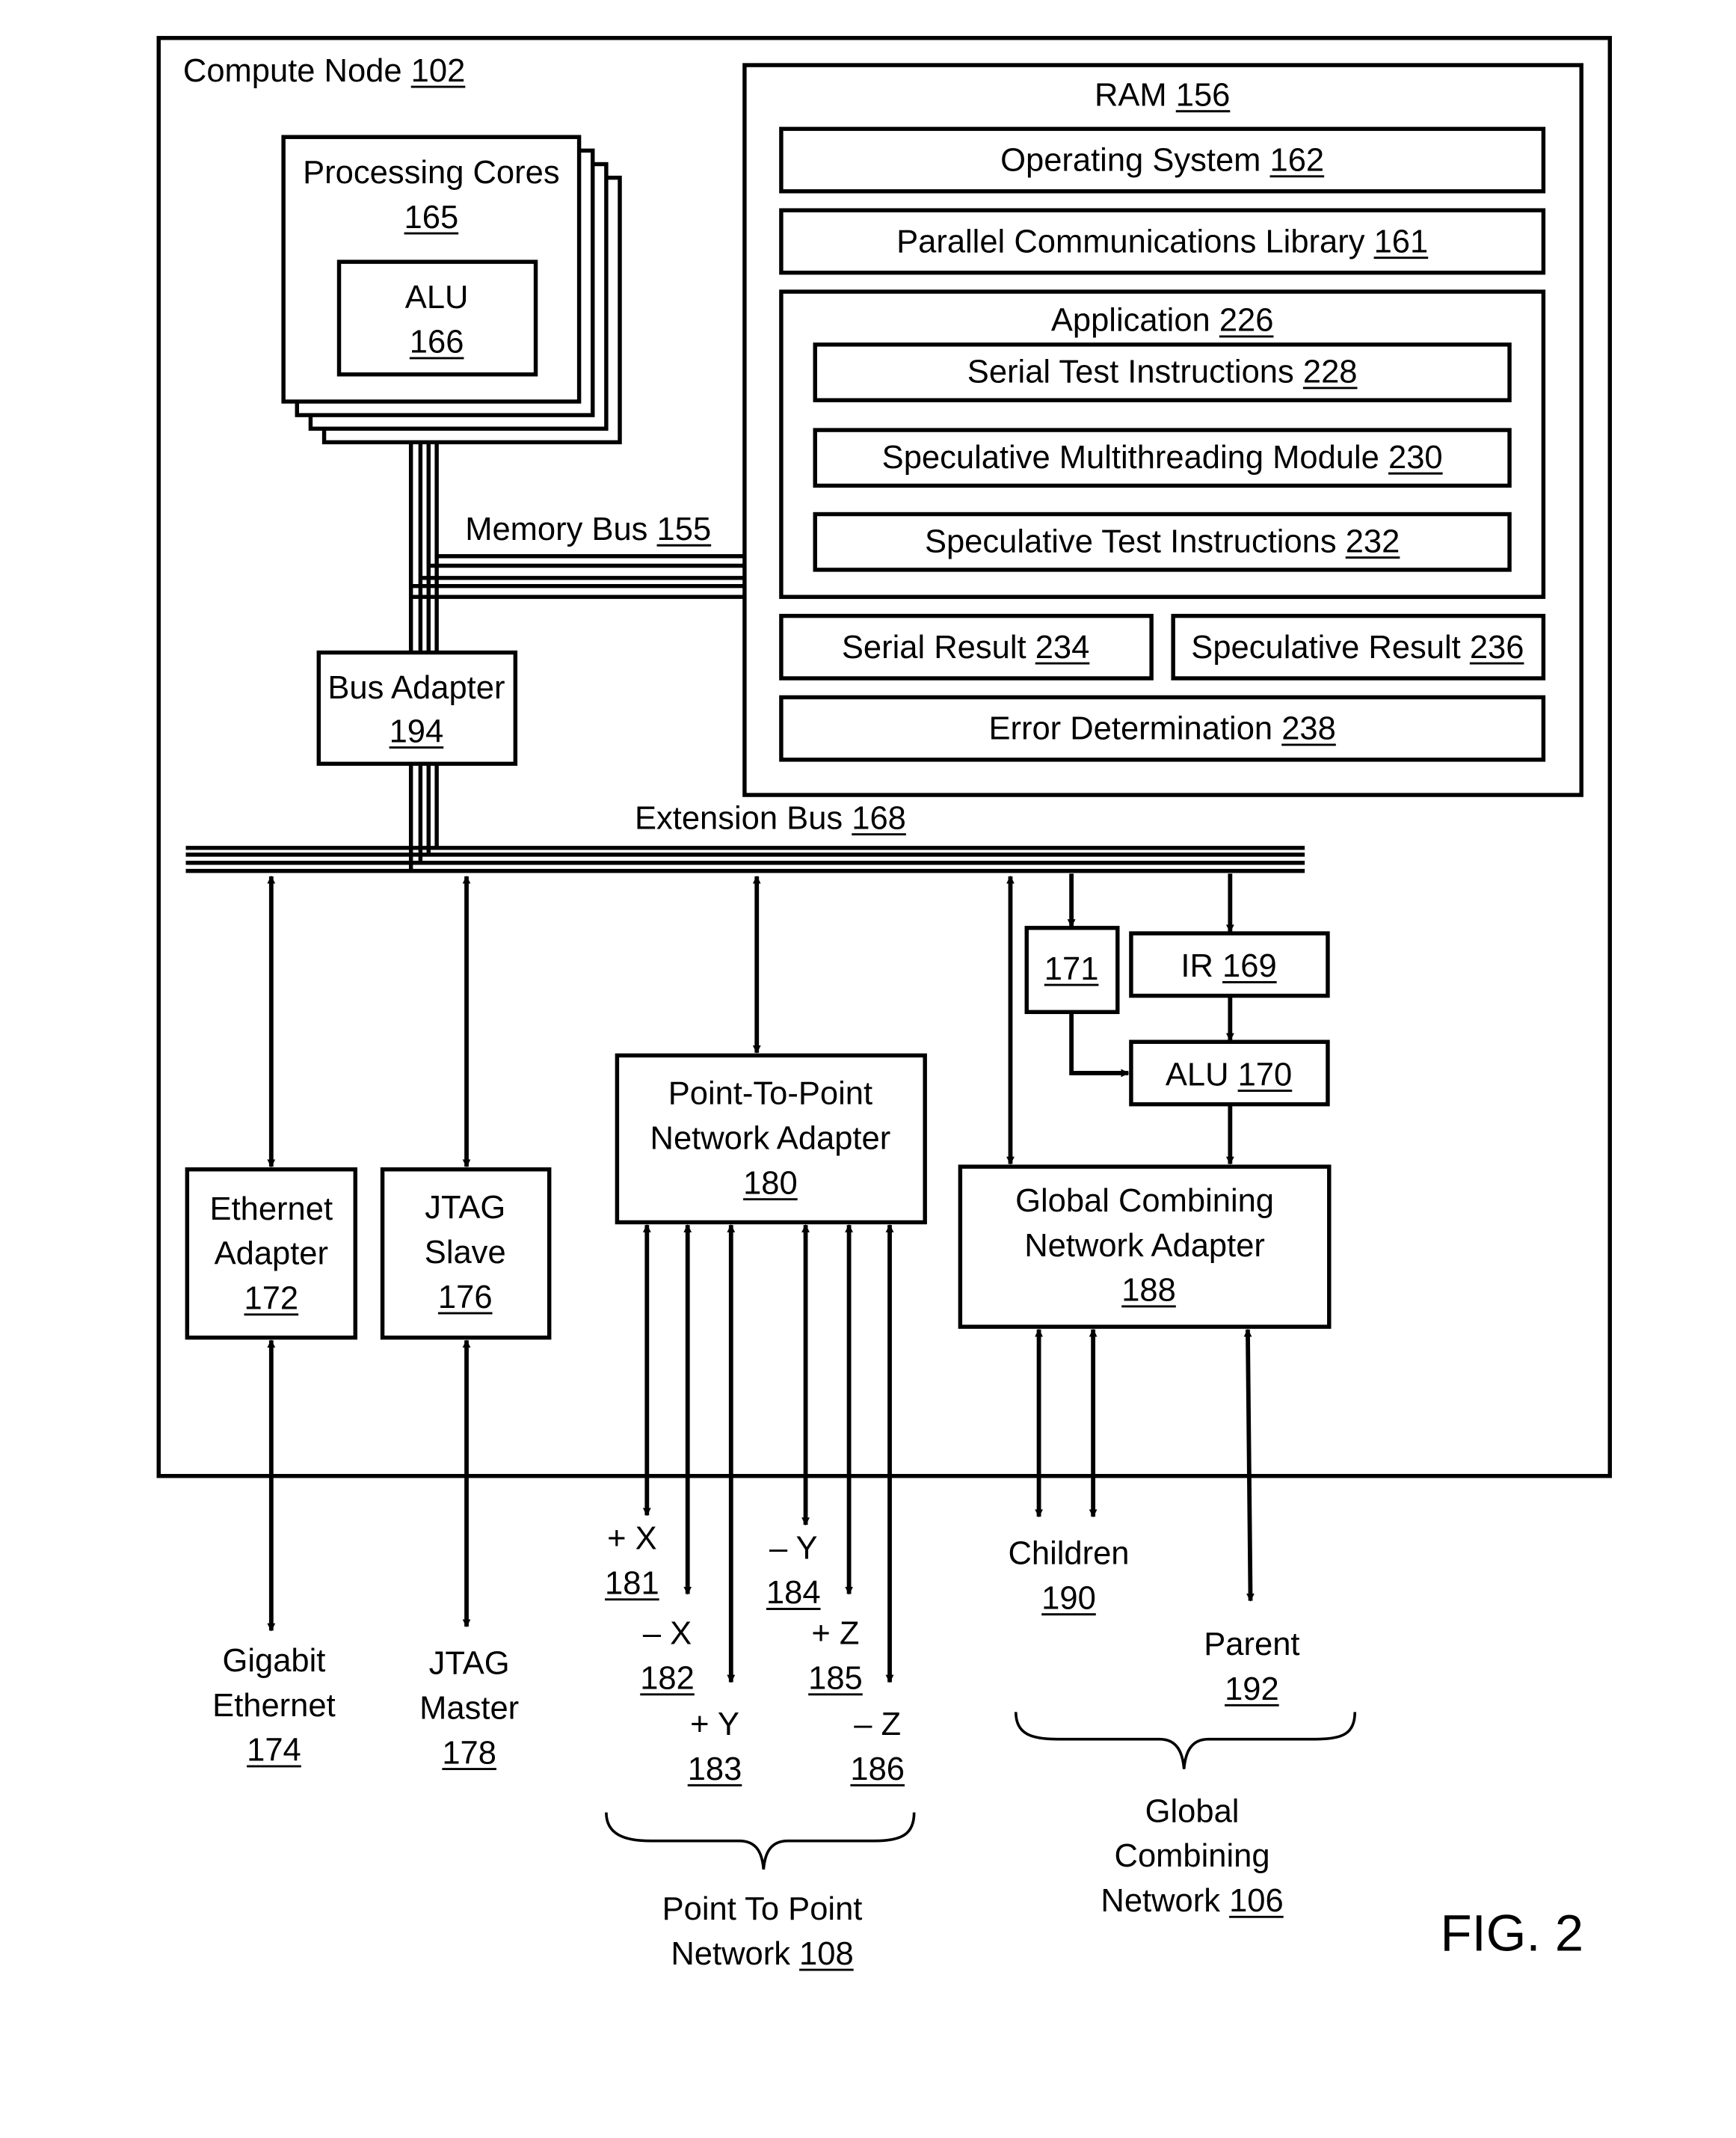 This screenshot has width=1736, height=2138. I want to click on svg-text: Application 226, so click(1162, 321).